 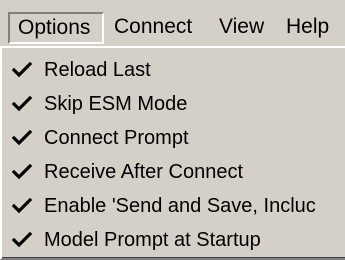 What do you see at coordinates (152, 240) in the screenshot?
I see `menu-item-label: Model Prompt at Startup` at bounding box center [152, 240].